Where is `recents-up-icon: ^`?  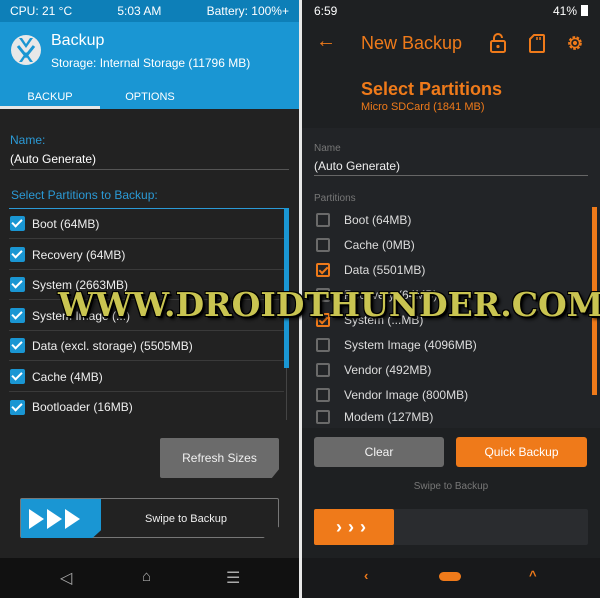
recents-up-icon: ^ is located at coordinates (533, 575).